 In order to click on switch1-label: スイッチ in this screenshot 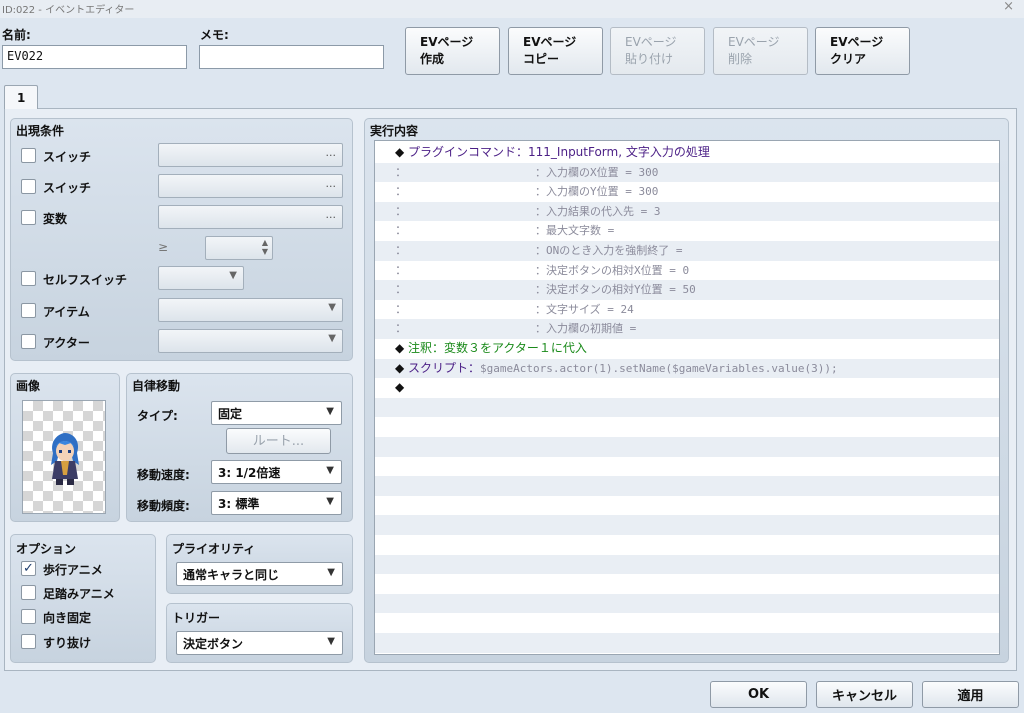, I will do `click(67, 157)`.